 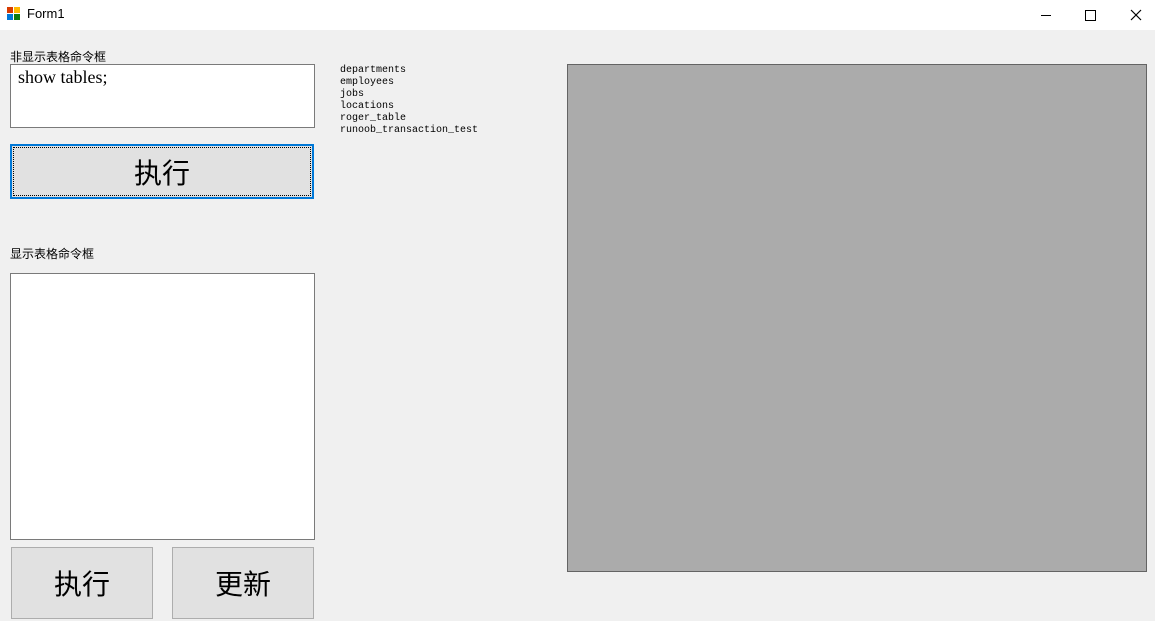 What do you see at coordinates (367, 106) in the screenshot?
I see `list-item: locations` at bounding box center [367, 106].